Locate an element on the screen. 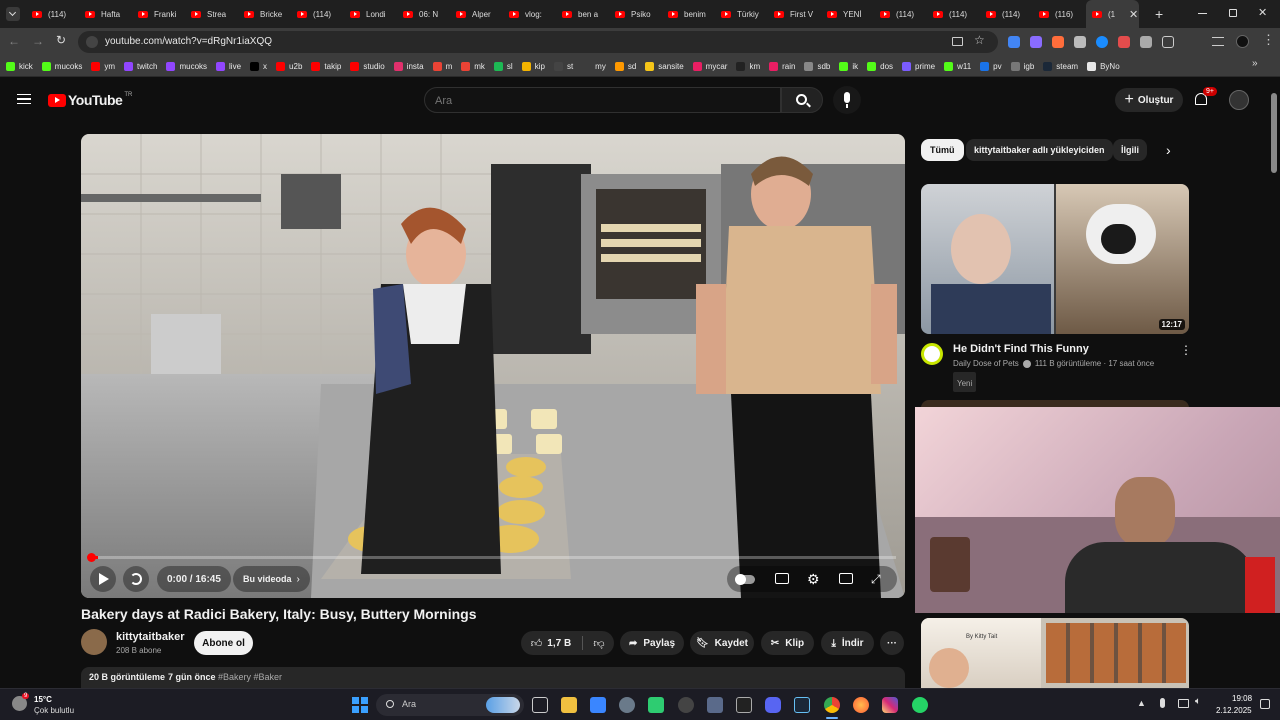 This screenshot has width=1280, height=720. browser-tab: Hafta is located at coordinates (105, 14).